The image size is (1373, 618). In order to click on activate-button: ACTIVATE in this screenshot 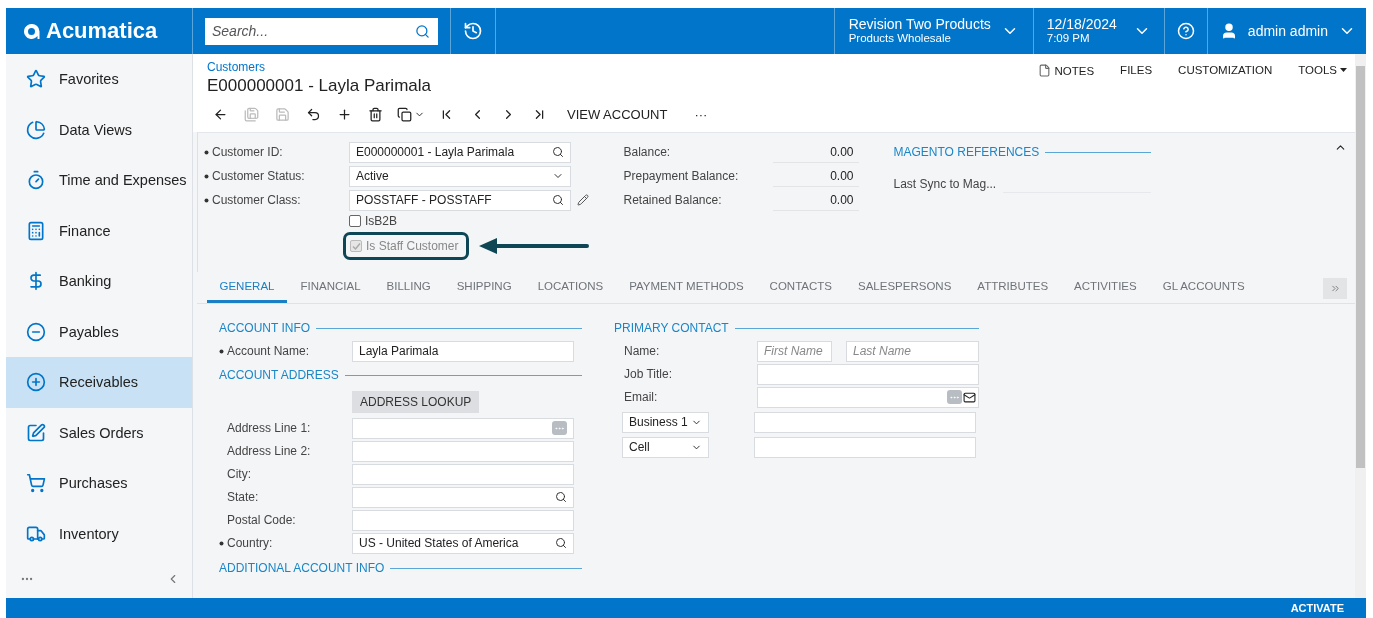, I will do `click(1317, 608)`.